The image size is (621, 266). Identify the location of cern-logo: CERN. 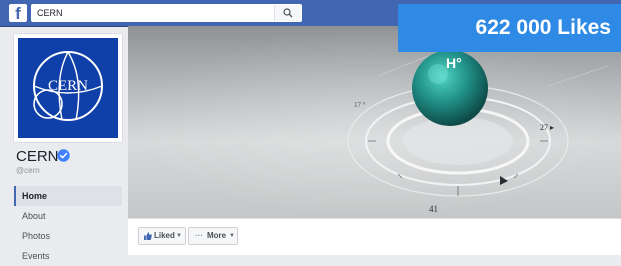
(68, 88).